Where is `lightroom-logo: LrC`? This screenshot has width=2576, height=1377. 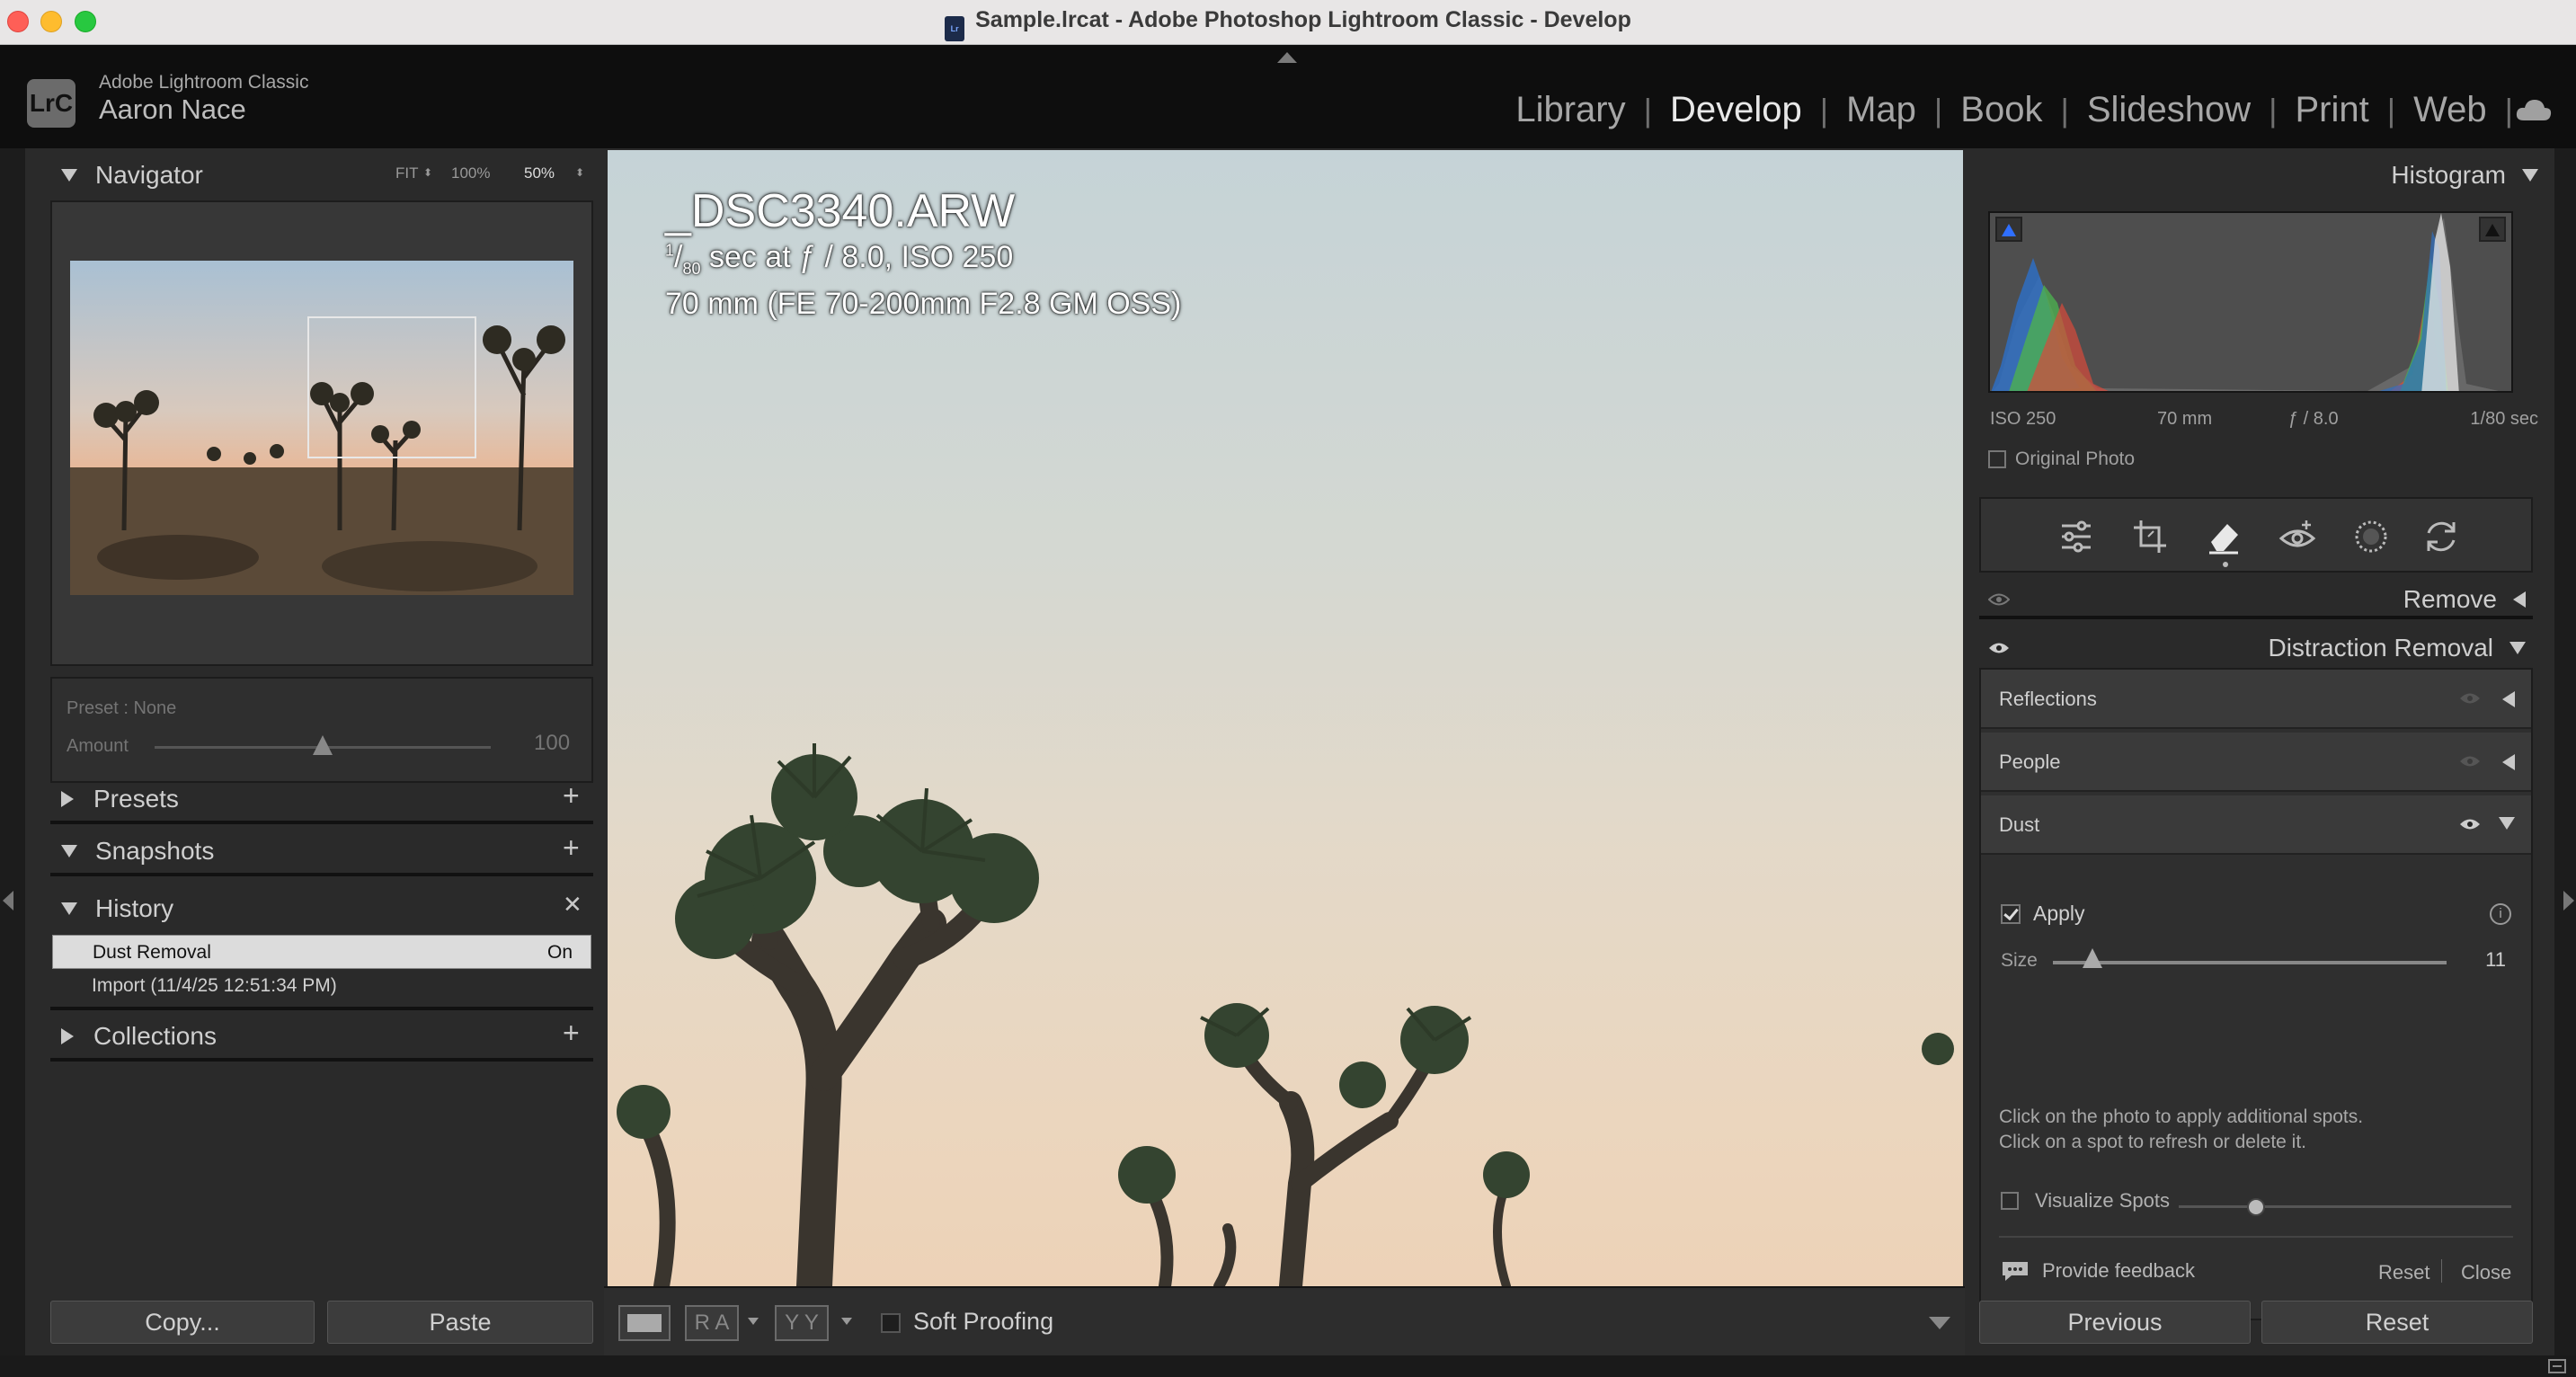 lightroom-logo: LrC is located at coordinates (51, 103).